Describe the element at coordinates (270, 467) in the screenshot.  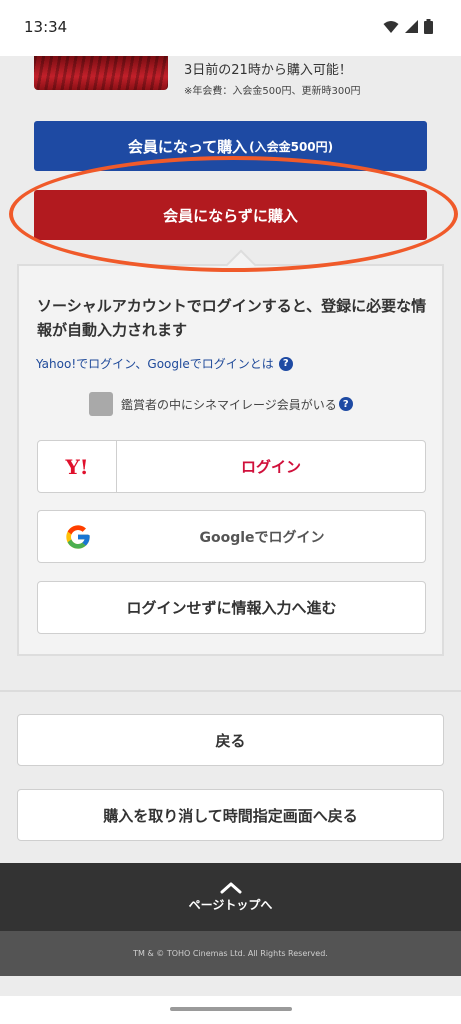
I see `yahoo-login-label: ログイン` at that location.